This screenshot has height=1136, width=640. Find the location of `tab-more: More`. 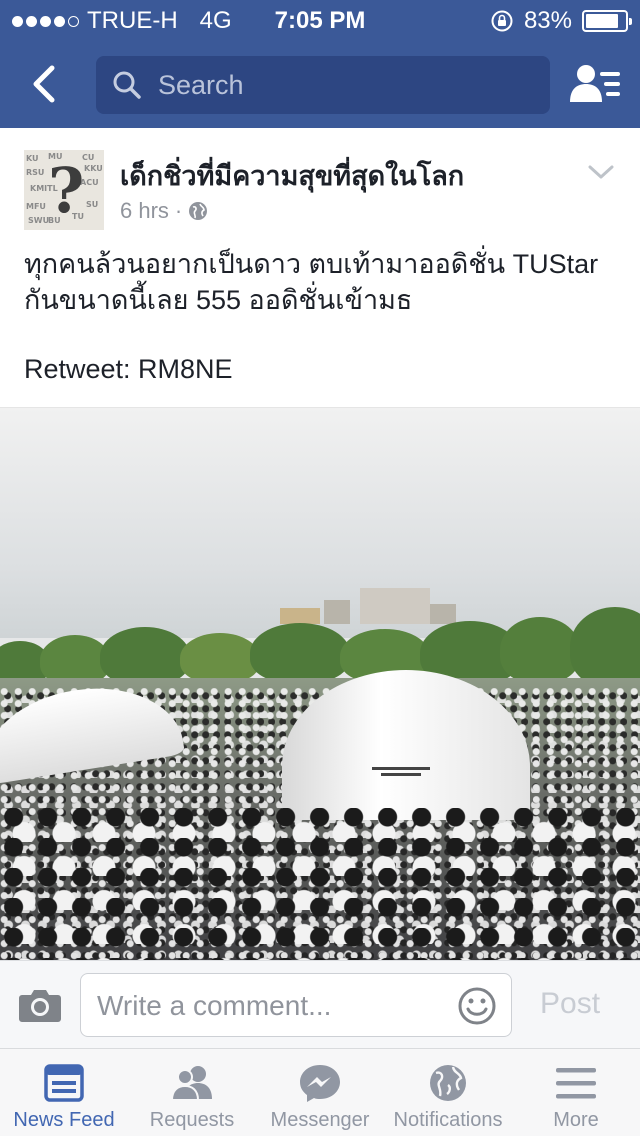

tab-more: More is located at coordinates (576, 1092).